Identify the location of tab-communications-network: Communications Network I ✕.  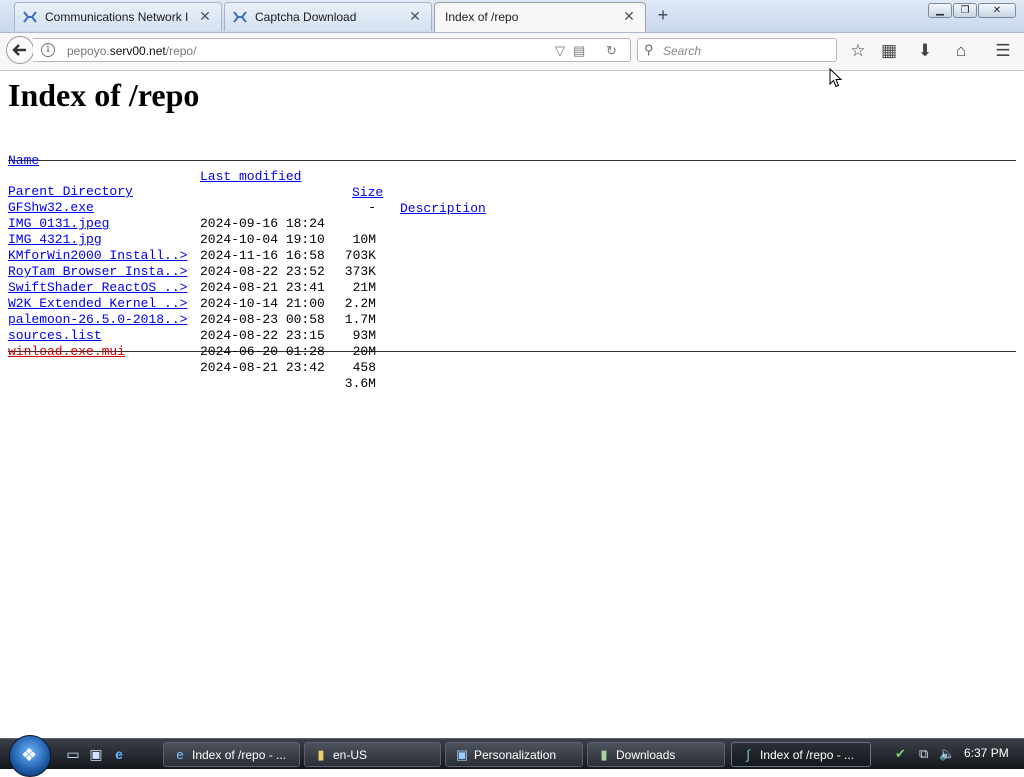
(118, 16).